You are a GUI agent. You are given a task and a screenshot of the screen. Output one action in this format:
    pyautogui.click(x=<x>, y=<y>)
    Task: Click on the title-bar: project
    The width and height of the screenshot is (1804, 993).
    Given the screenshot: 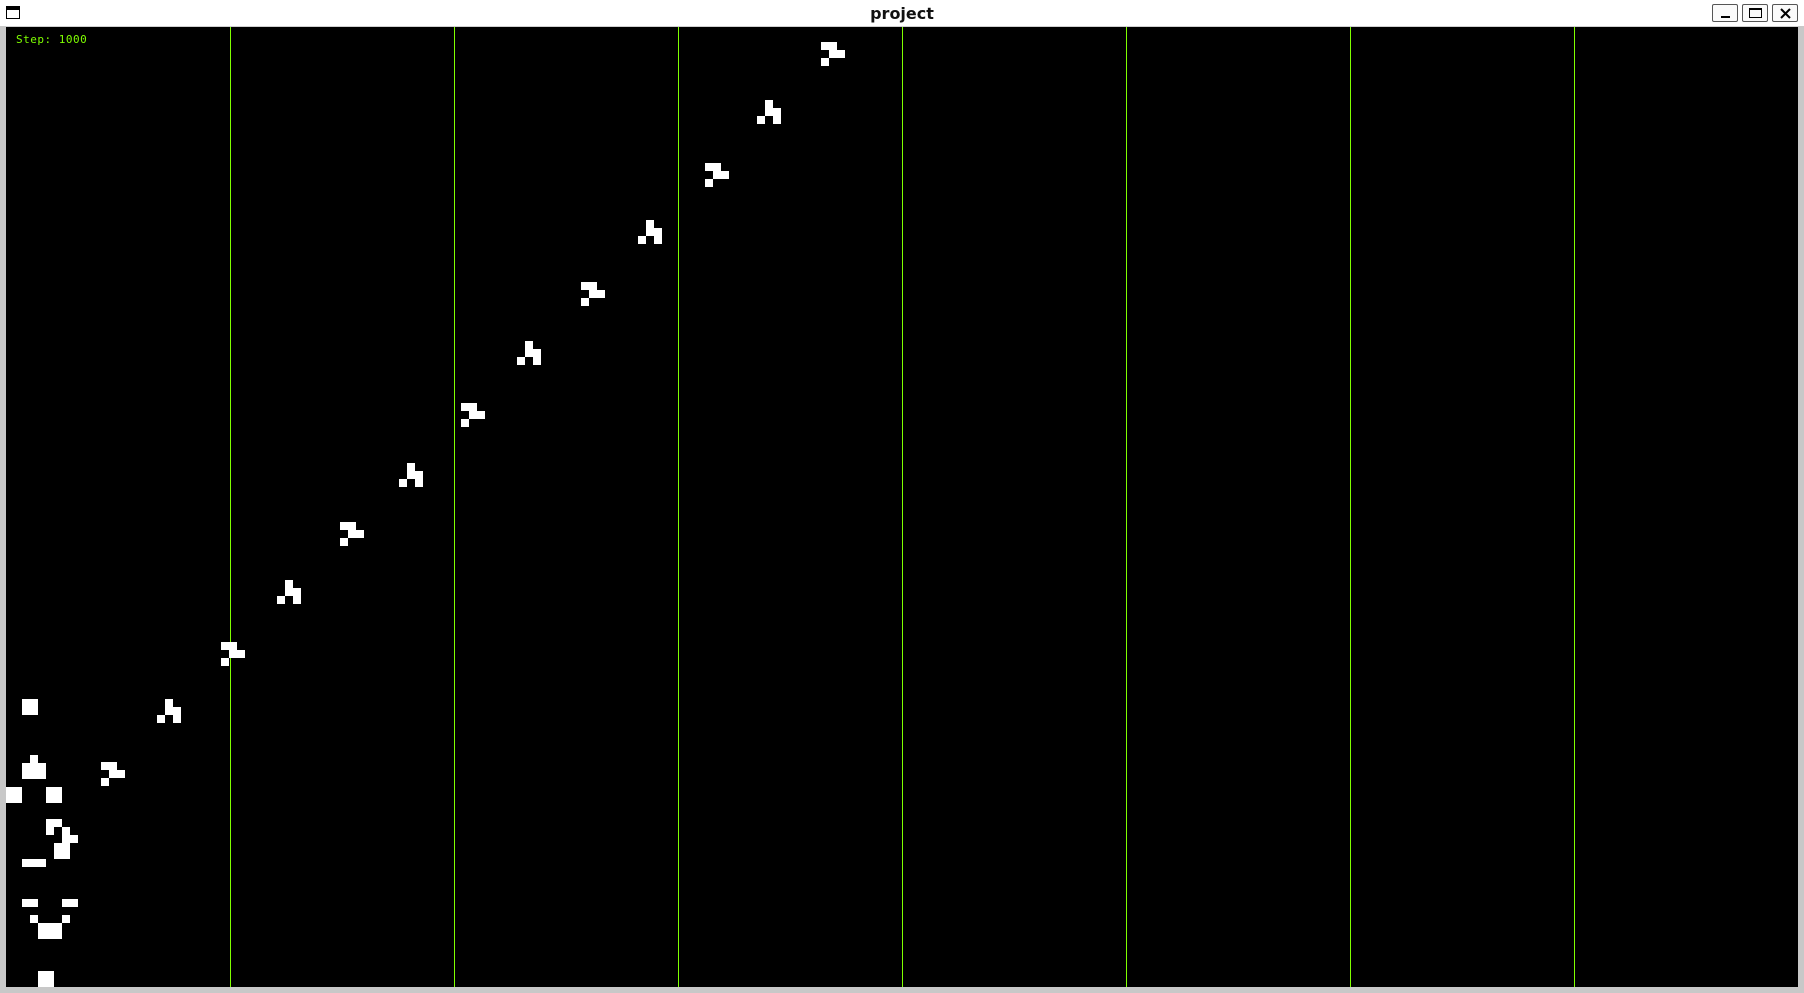 What is the action you would take?
    pyautogui.click(x=902, y=13)
    